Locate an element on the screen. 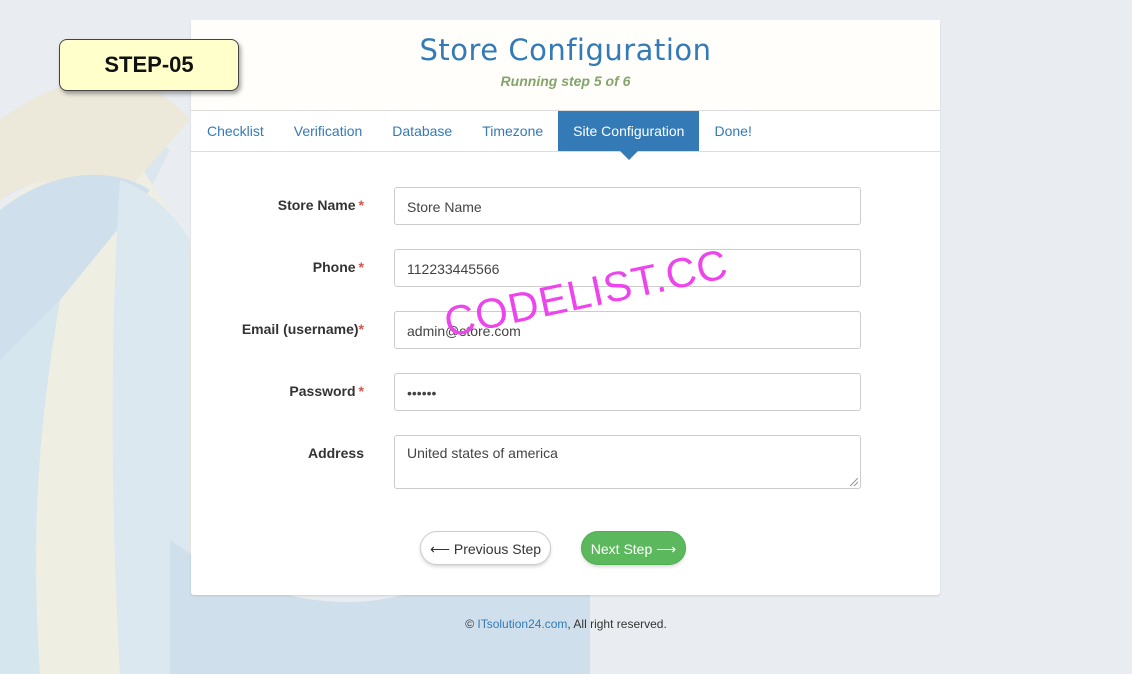  tab-verification: Verification is located at coordinates (328, 131).